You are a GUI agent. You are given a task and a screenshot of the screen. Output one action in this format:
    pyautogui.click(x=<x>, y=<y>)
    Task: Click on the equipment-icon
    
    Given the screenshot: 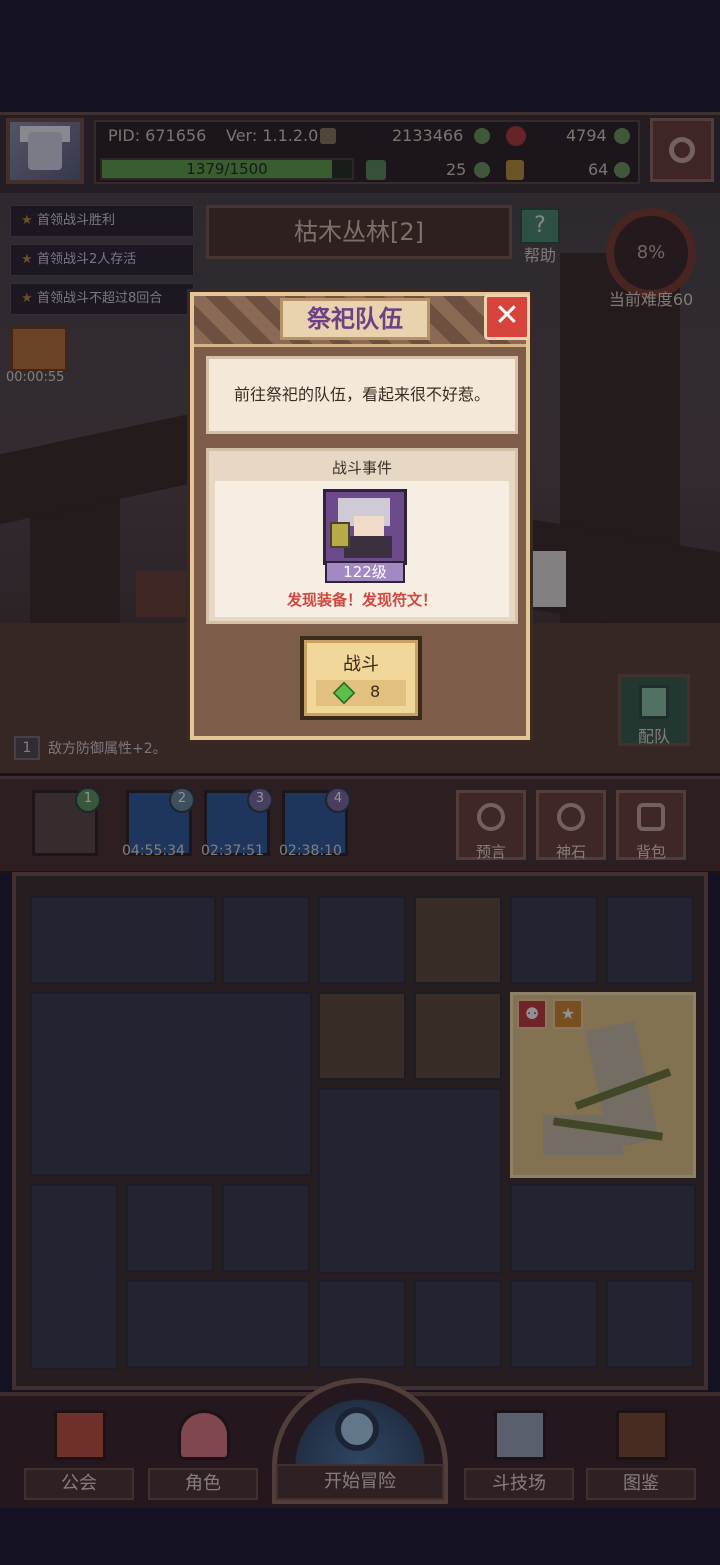 What is the action you would take?
    pyautogui.click(x=340, y=535)
    